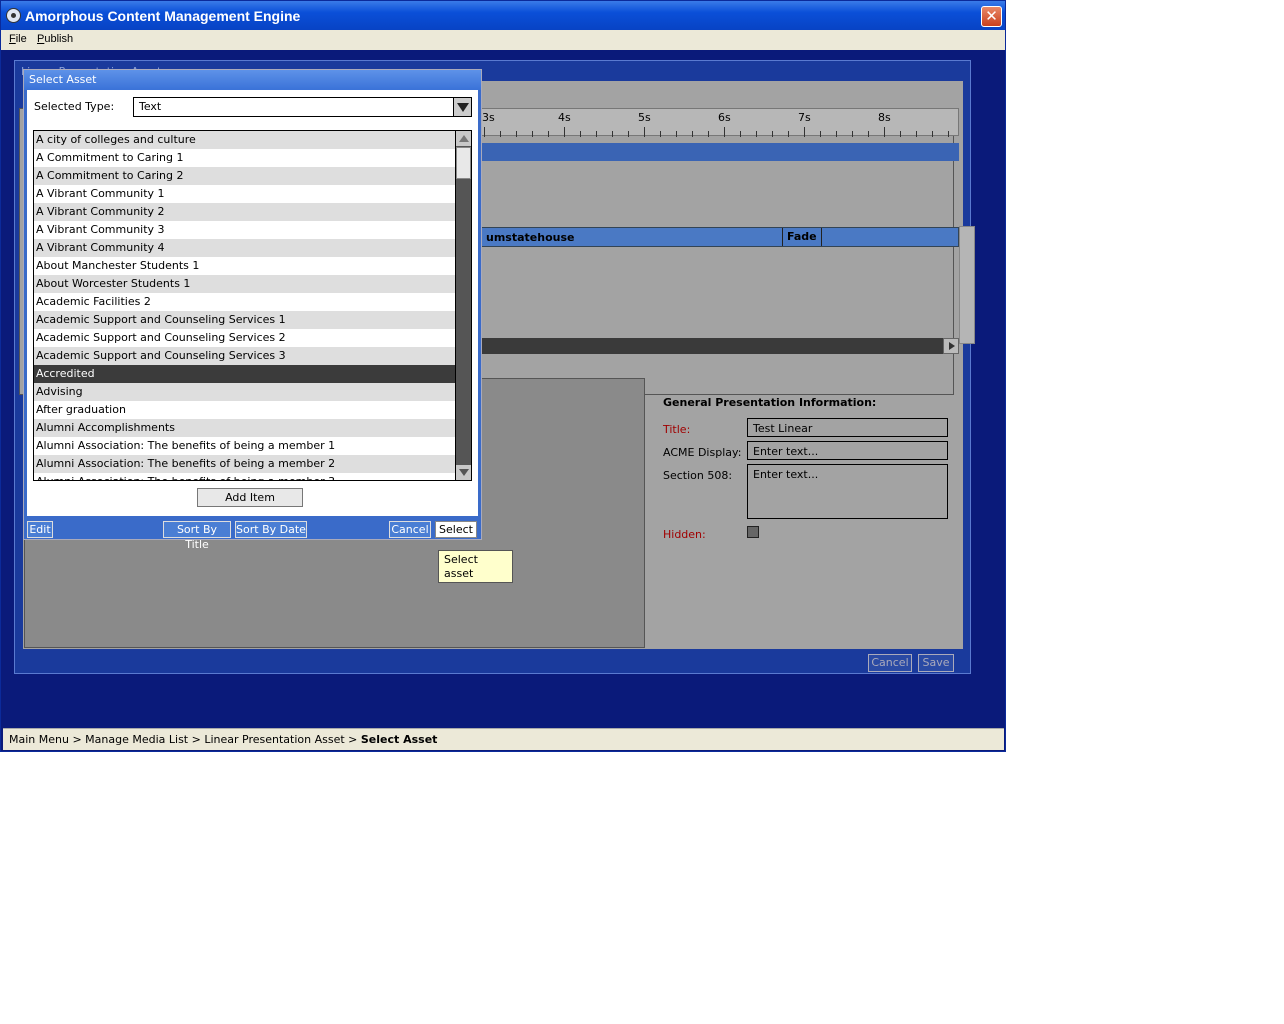 The image size is (1284, 1024). I want to click on scroll-down-icon, so click(463, 472).